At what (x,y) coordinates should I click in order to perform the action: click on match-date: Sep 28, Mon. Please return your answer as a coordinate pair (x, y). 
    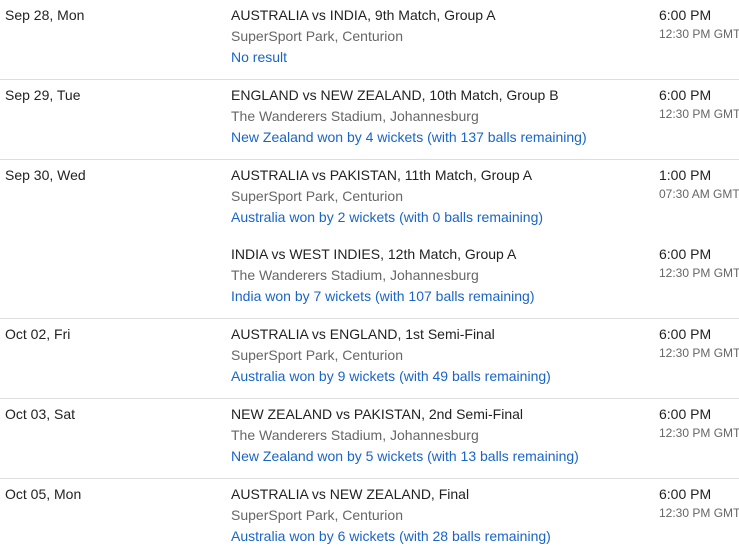
    Looking at the image, I should click on (45, 15).